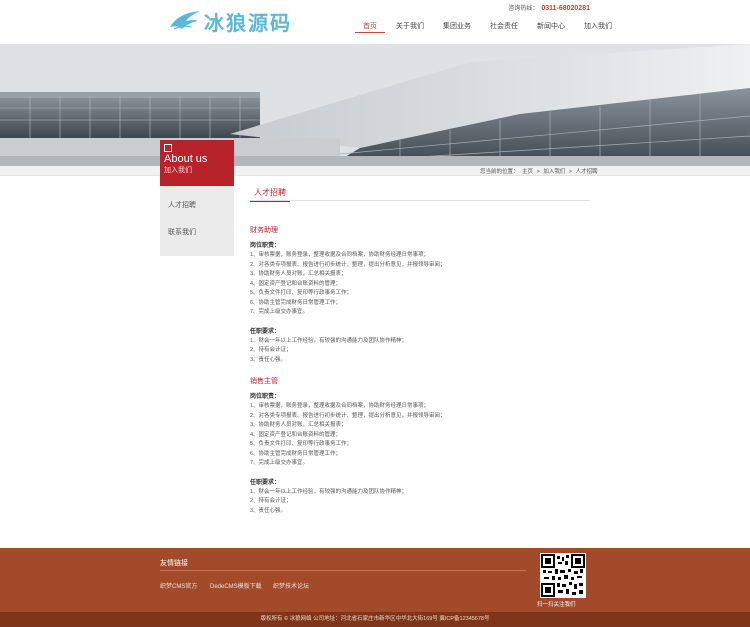 This screenshot has height=627, width=750. I want to click on qr-code-icon, so click(563, 575).